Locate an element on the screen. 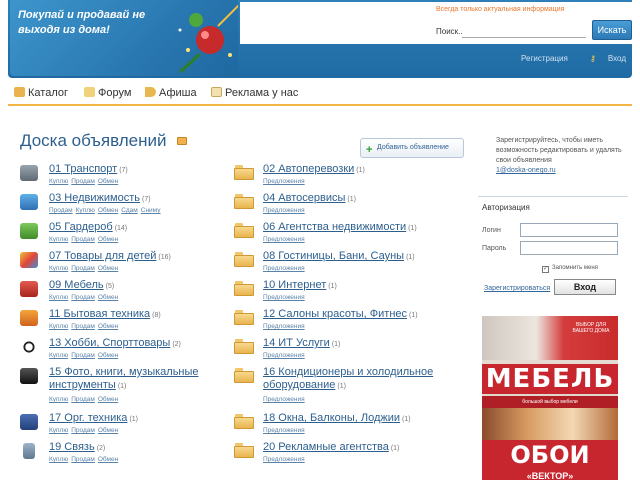 The width and height of the screenshot is (640, 480). folder-icon is located at coordinates (244, 375).